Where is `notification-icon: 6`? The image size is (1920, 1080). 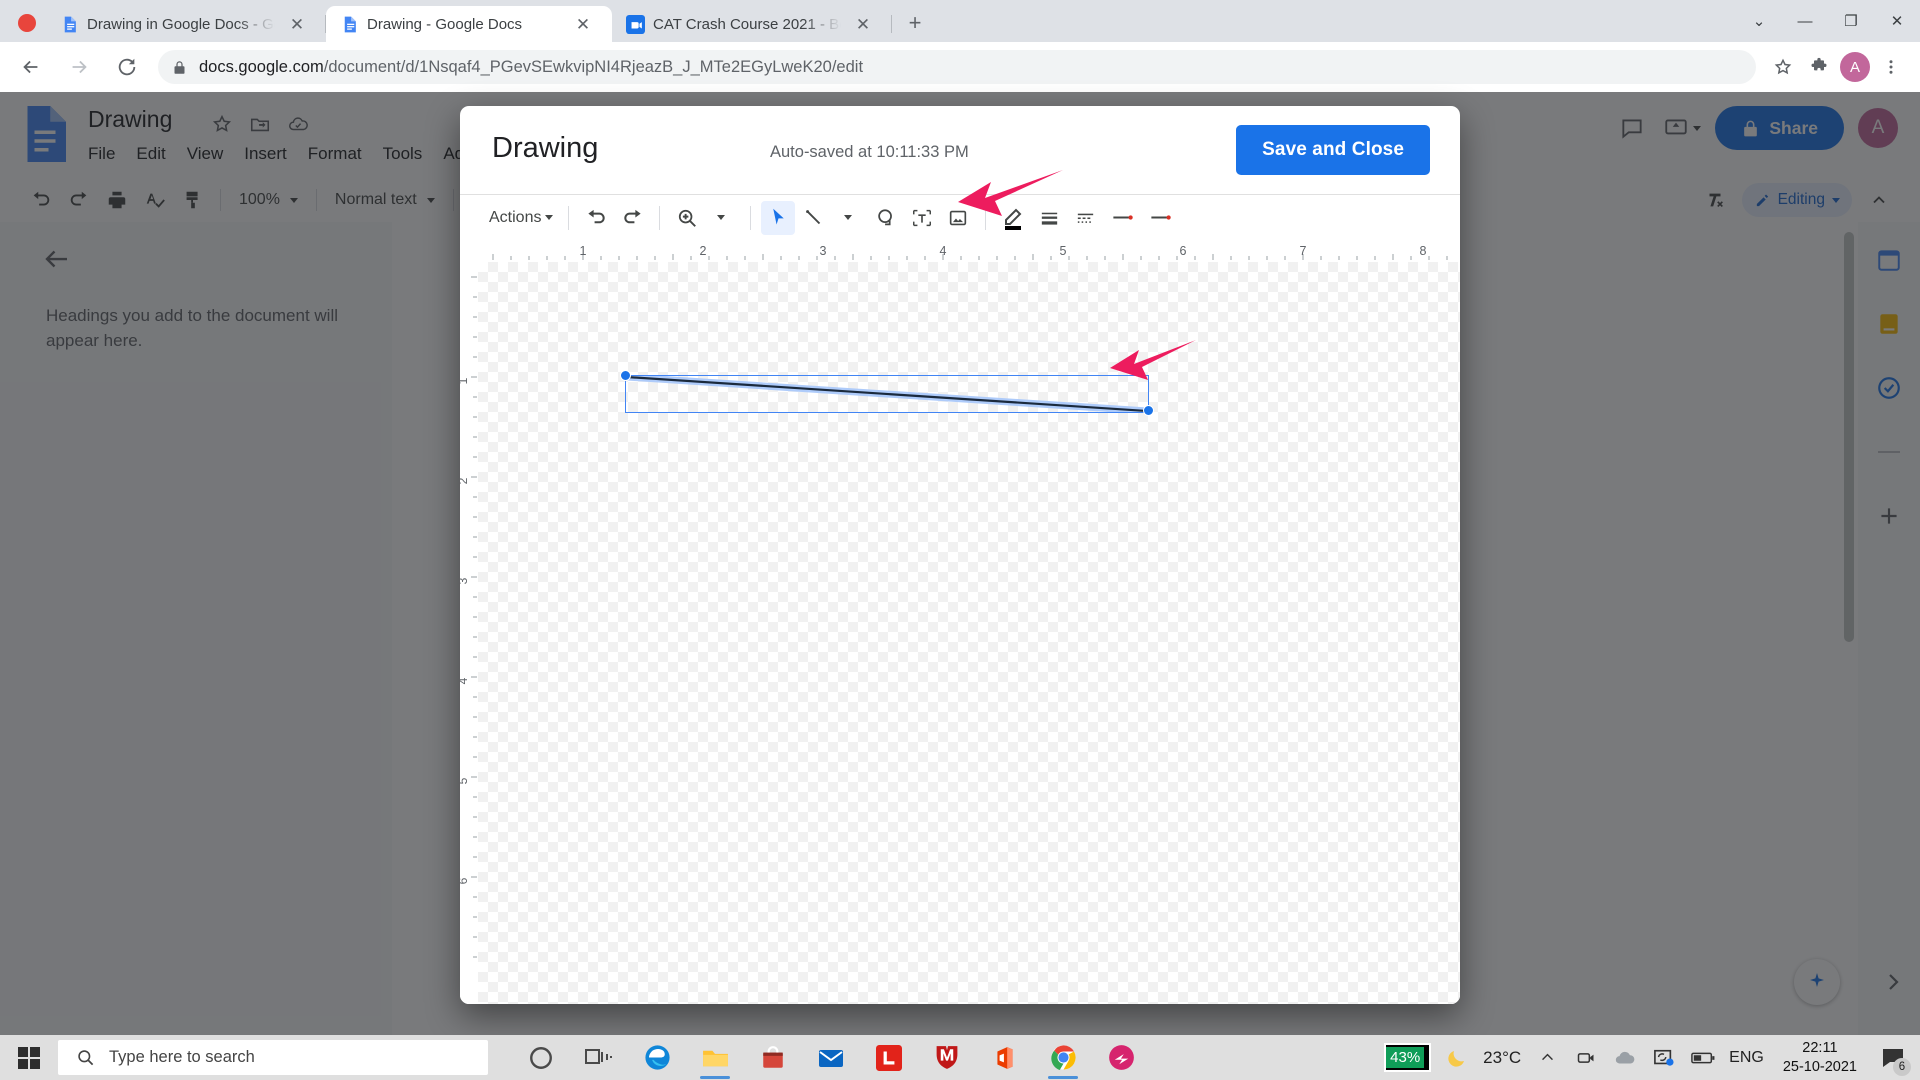
notification-icon: 6 is located at coordinates (1893, 1058).